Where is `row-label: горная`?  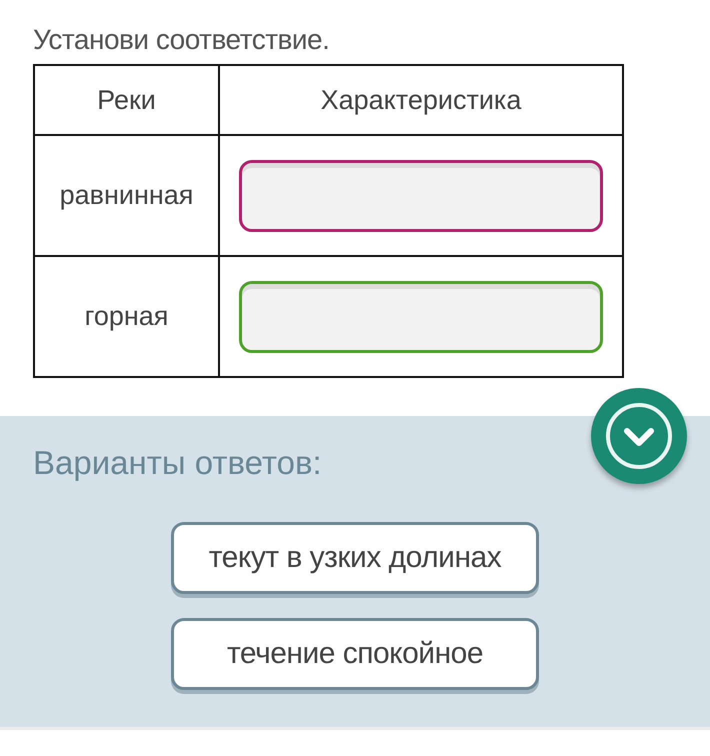 row-label: горная is located at coordinates (126, 316).